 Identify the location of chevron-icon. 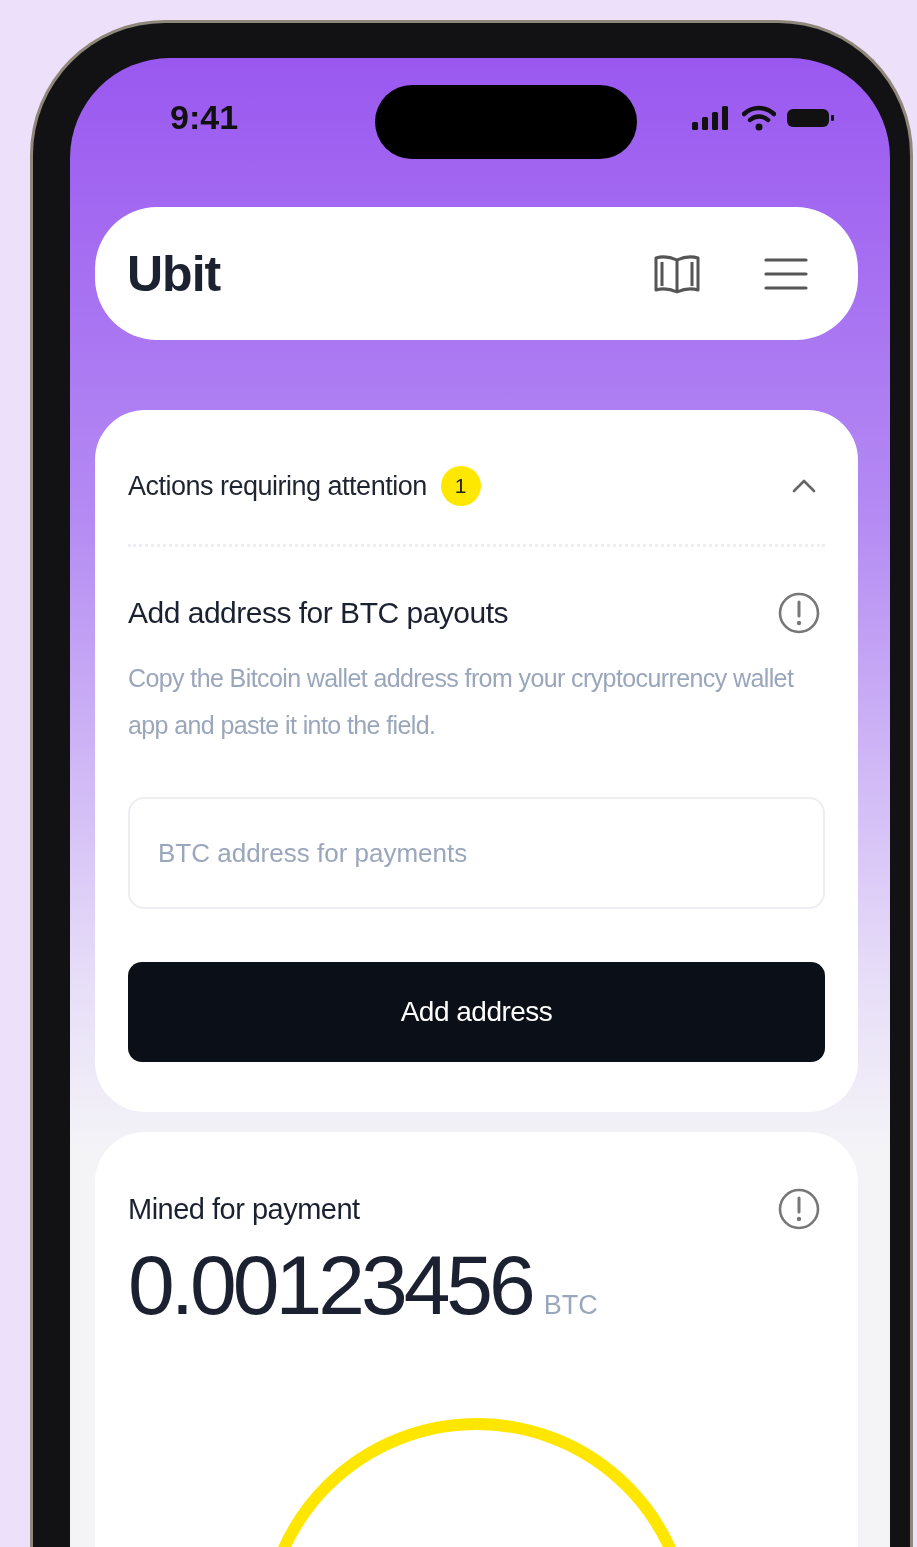
(804, 486).